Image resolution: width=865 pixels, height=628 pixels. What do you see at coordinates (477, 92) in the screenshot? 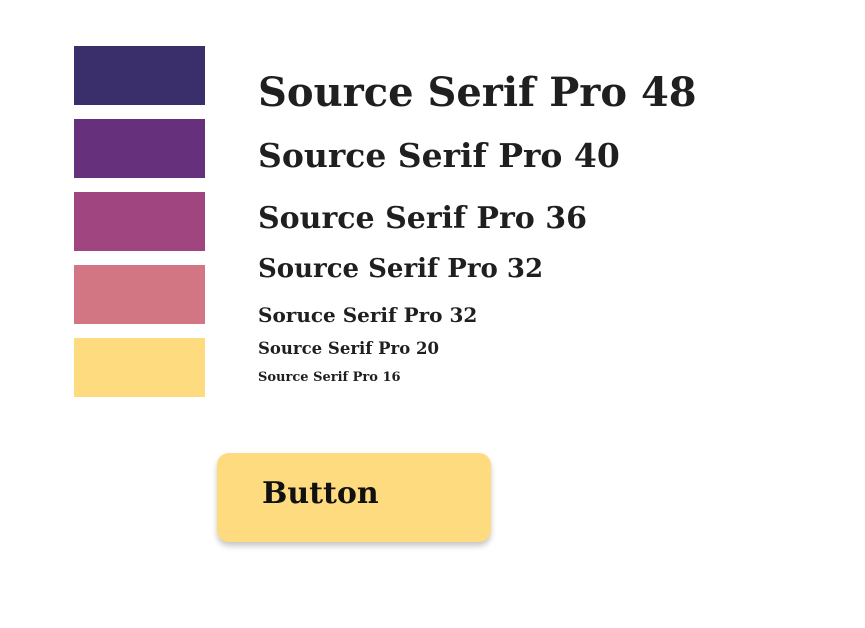
I see `type-sample-48: Source Serif Pro 48` at bounding box center [477, 92].